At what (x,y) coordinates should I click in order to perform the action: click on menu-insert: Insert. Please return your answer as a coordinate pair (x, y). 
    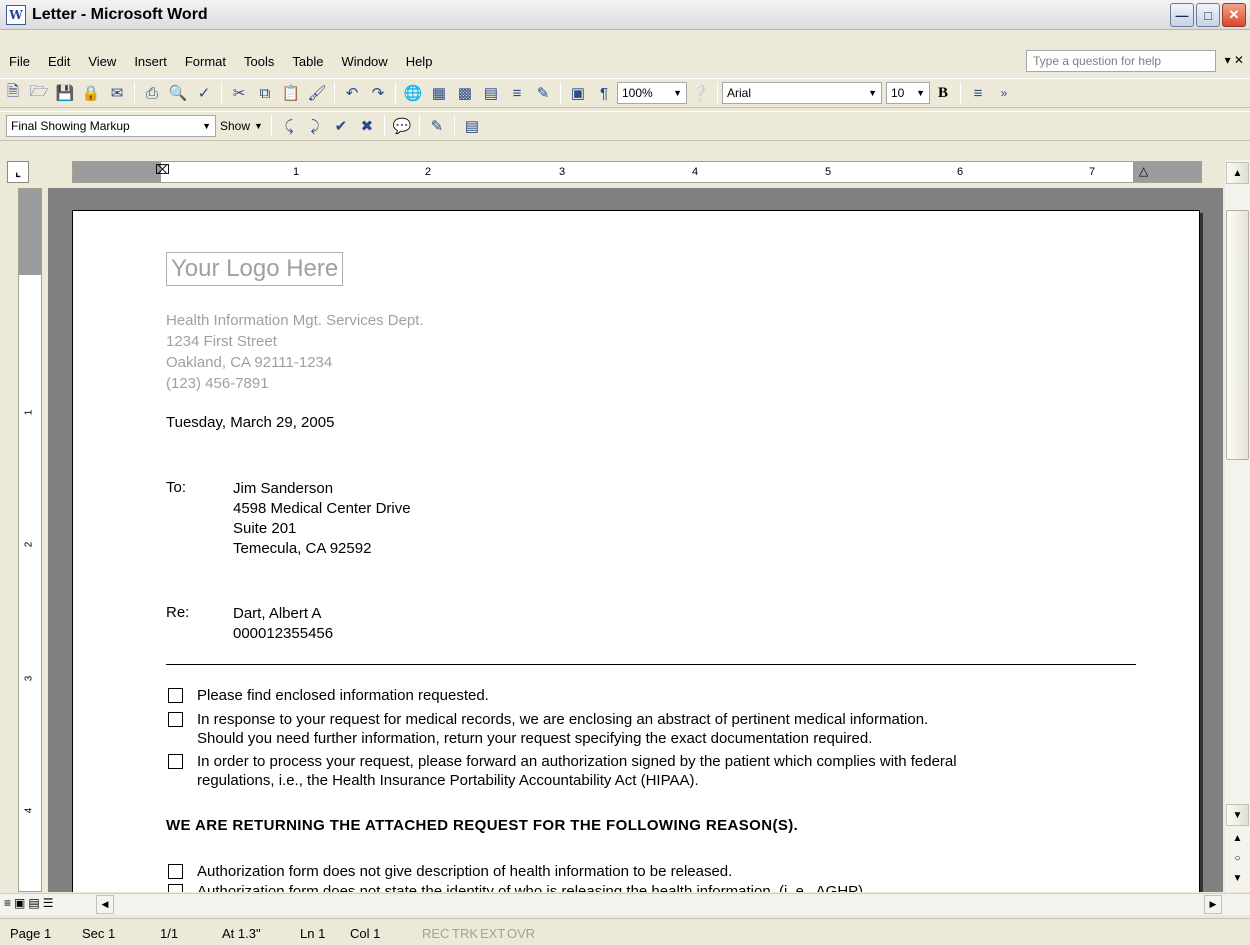
    Looking at the image, I should click on (150, 61).